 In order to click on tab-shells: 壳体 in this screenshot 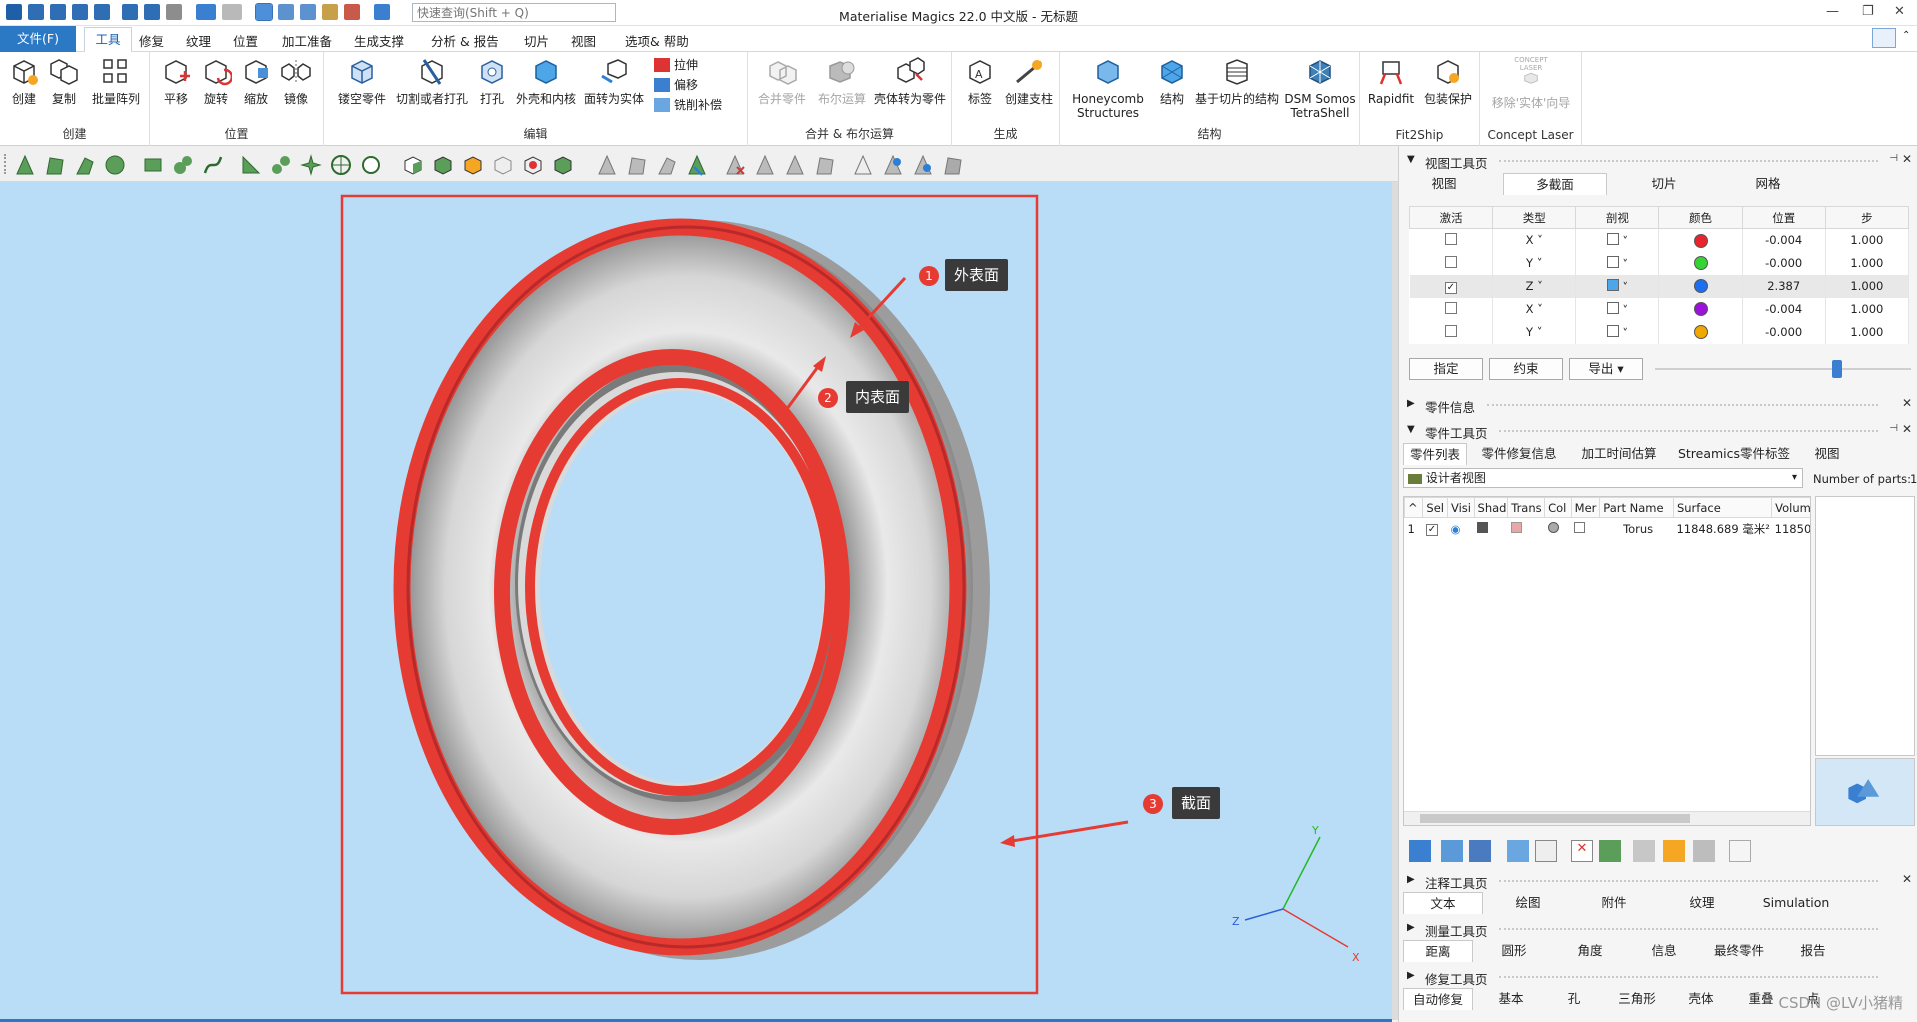, I will do `click(1701, 999)`.